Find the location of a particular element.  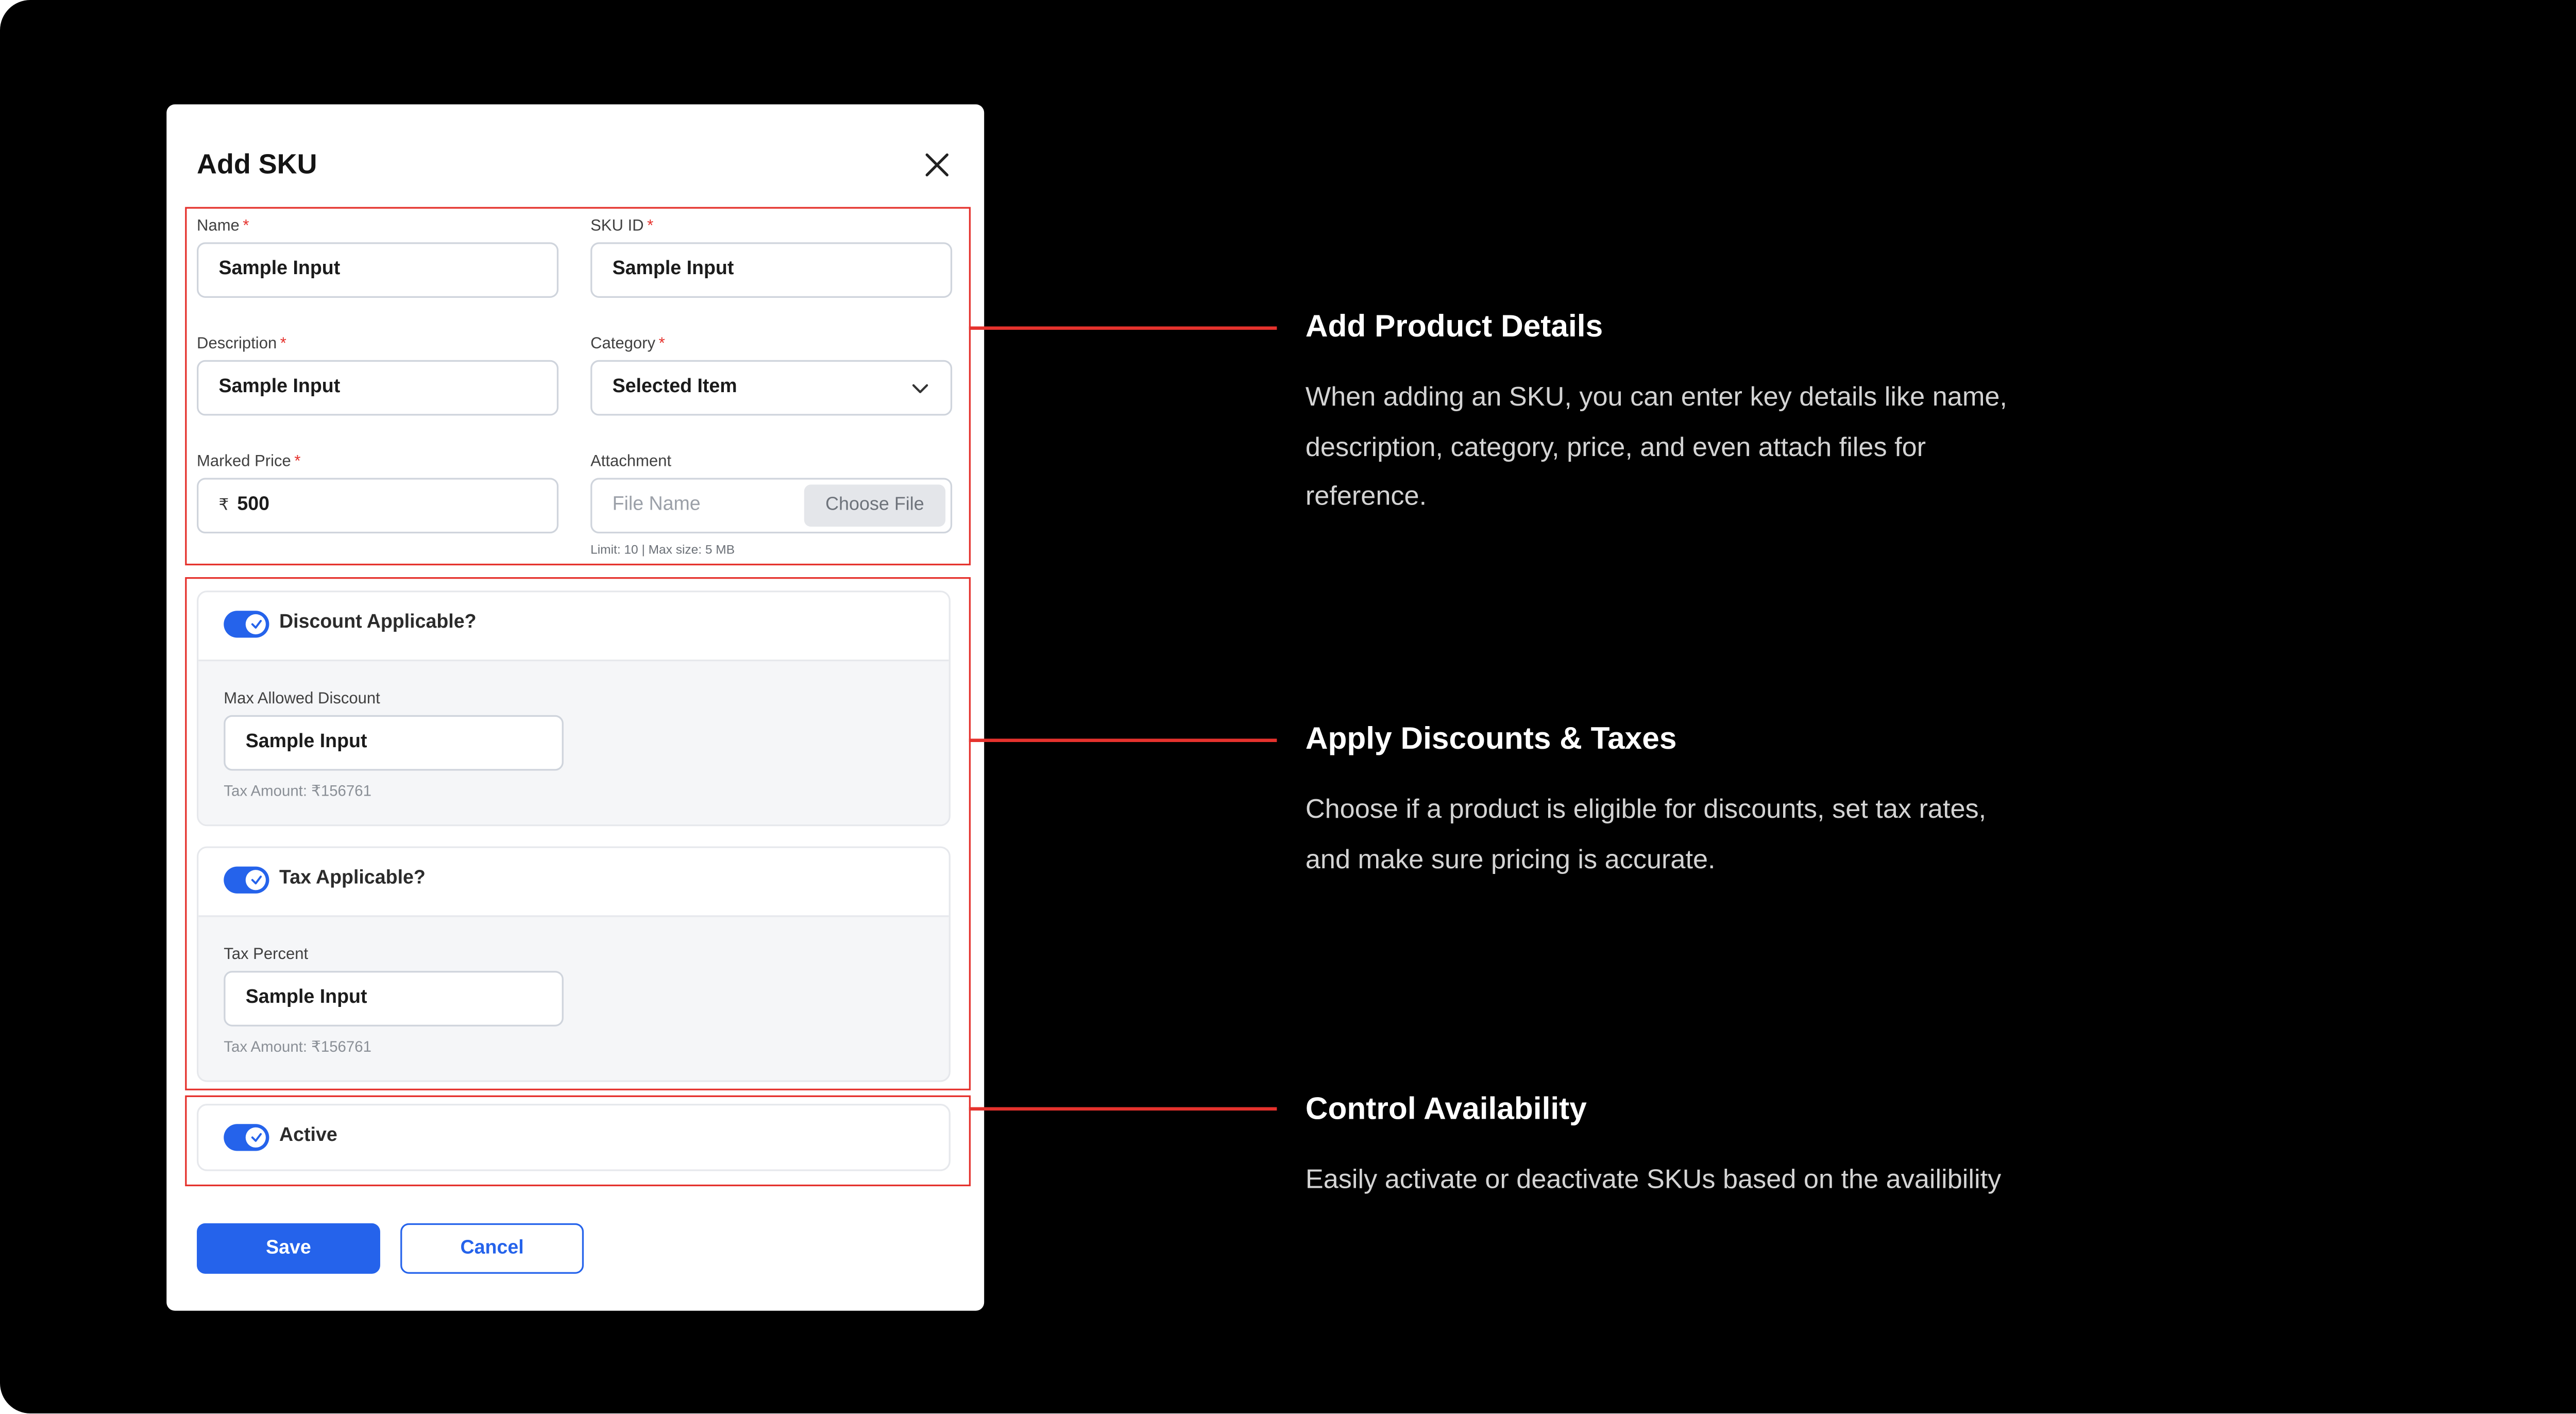

close-button is located at coordinates (937, 164).